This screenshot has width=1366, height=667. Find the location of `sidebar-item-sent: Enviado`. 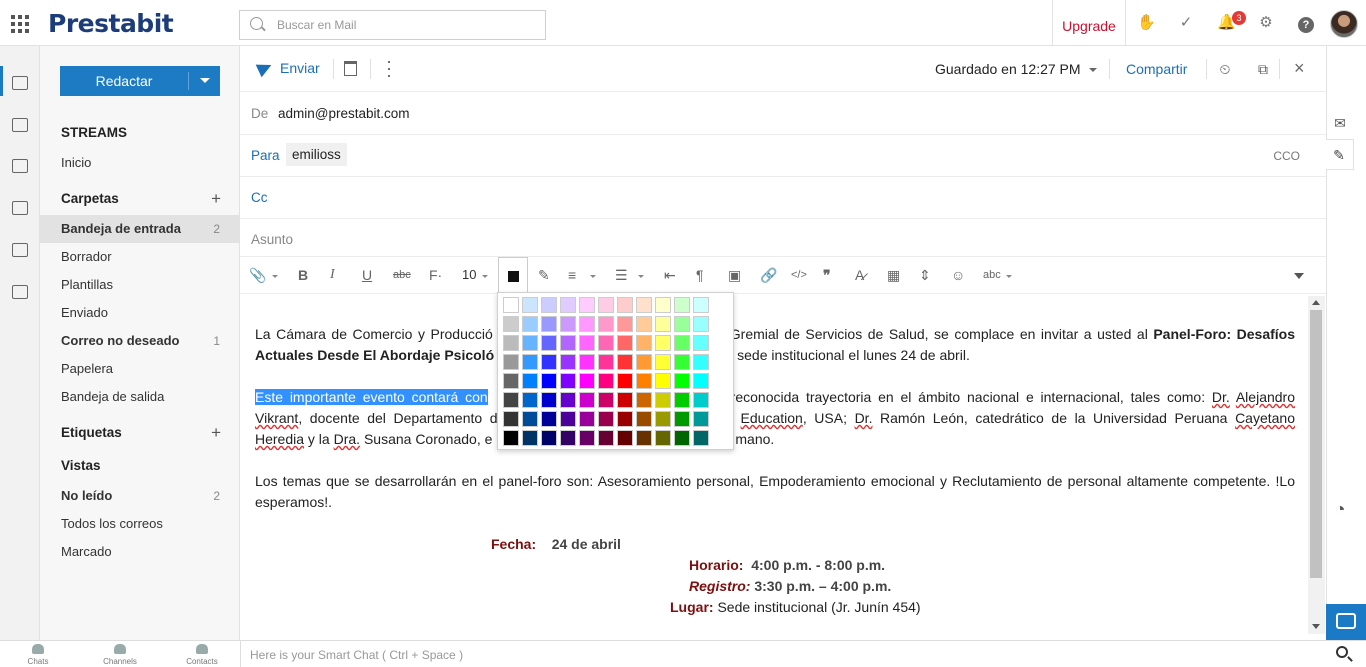

sidebar-item-sent: Enviado is located at coordinates (140, 313).